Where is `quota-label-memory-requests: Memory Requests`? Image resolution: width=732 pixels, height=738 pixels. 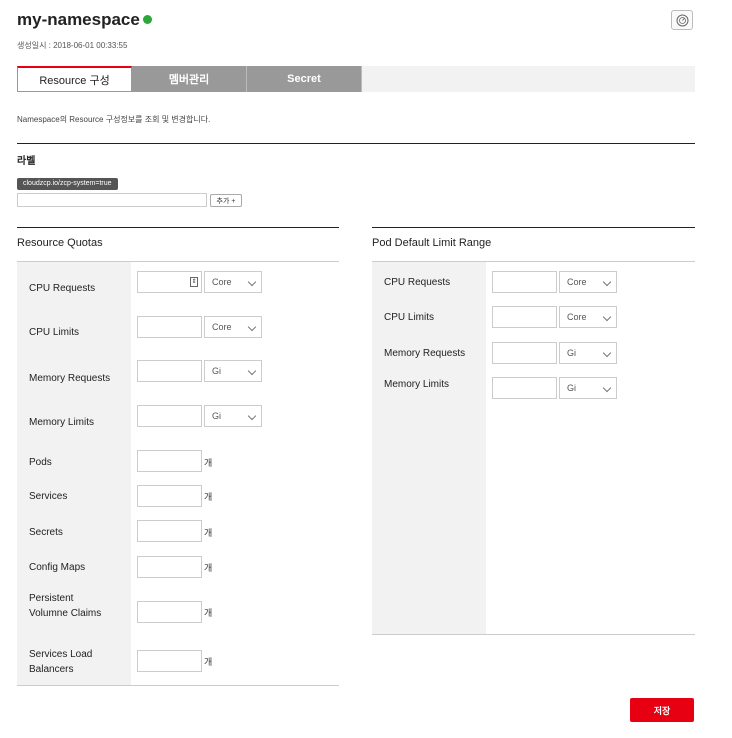 quota-label-memory-requests: Memory Requests is located at coordinates (70, 378).